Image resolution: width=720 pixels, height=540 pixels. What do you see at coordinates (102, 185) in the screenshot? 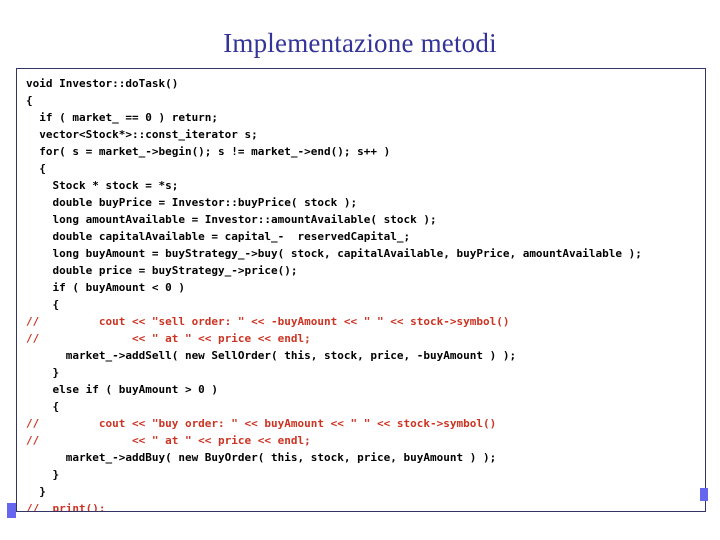
I see `code-line: Stock * stock = *s;` at bounding box center [102, 185].